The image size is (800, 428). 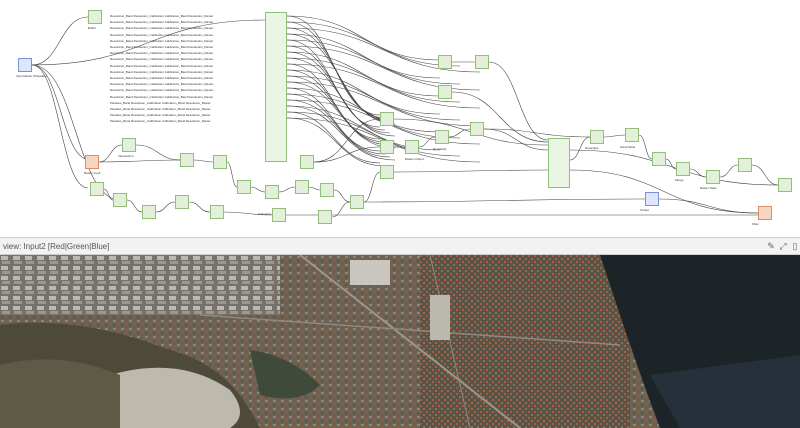 What do you see at coordinates (632, 135) in the screenshot?
I see `node-ab` at bounding box center [632, 135].